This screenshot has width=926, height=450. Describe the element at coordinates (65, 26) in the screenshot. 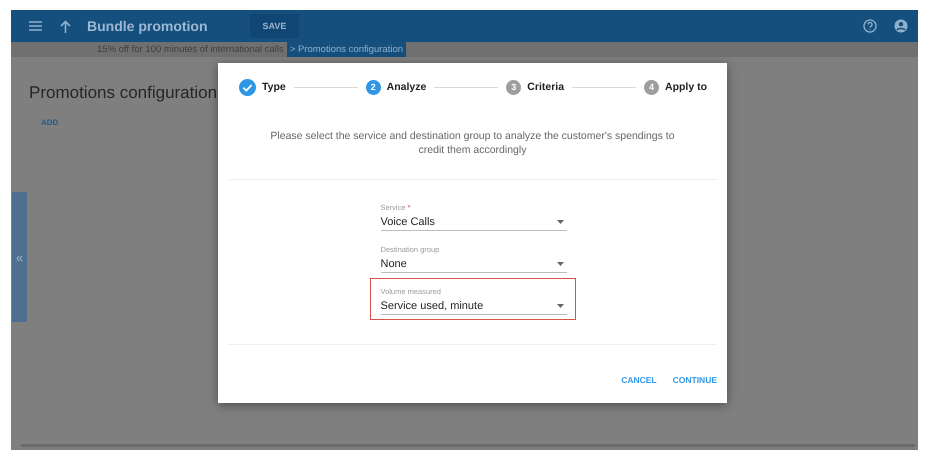

I see `up-arrow-icon` at that location.